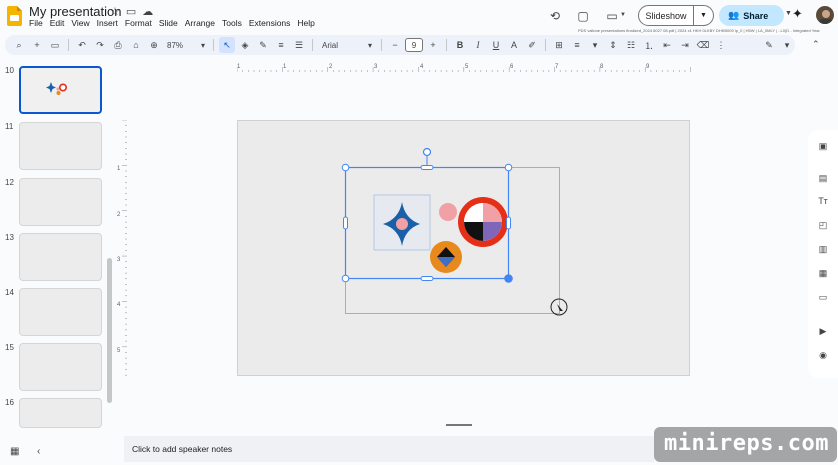 The width and height of the screenshot is (838, 465). What do you see at coordinates (118, 45) in the screenshot?
I see `print-icon: ⎙` at bounding box center [118, 45].